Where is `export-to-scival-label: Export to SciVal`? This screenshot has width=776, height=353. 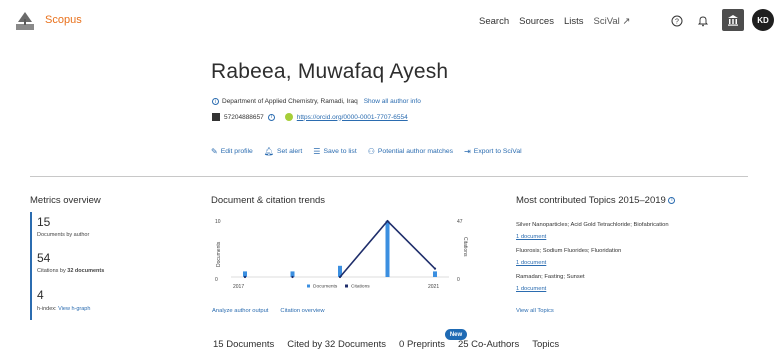 export-to-scival-label: Export to SciVal is located at coordinates (497, 151).